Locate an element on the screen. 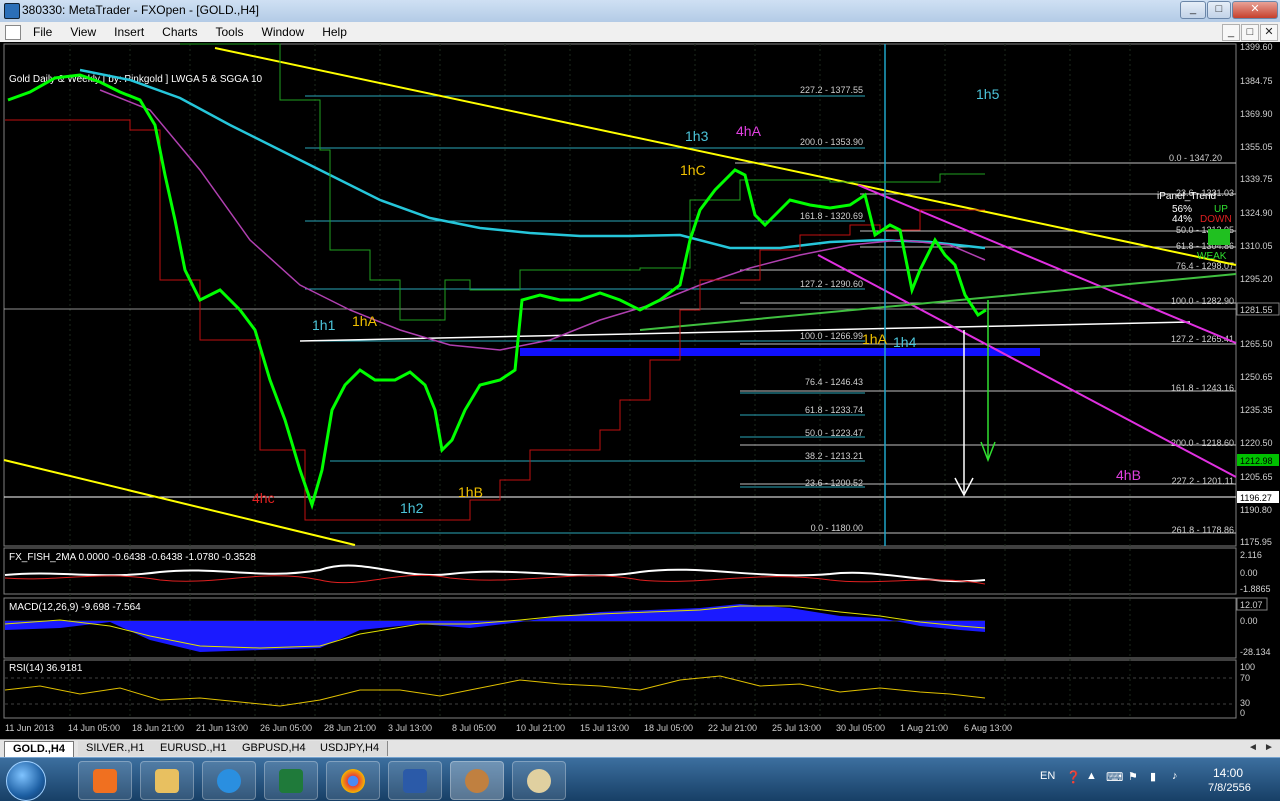  macd-axis-tick: 12.07 is located at coordinates (1251, 605).